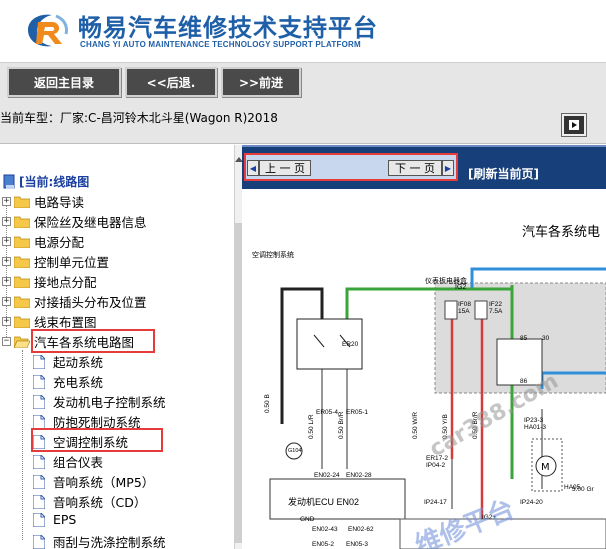 This screenshot has height=549, width=606. What do you see at coordinates (341, 425) in the screenshot?
I see `wire-label: 0.50 Br/R` at bounding box center [341, 425].